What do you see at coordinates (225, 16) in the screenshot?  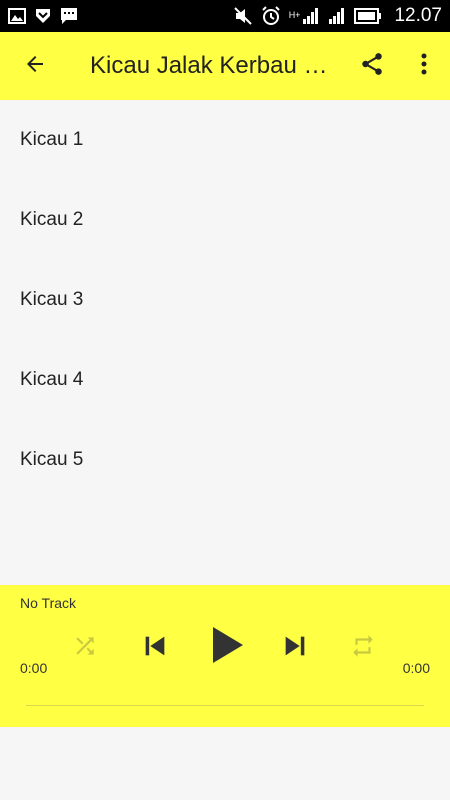 I see `status-bar: H+ 12.07` at bounding box center [225, 16].